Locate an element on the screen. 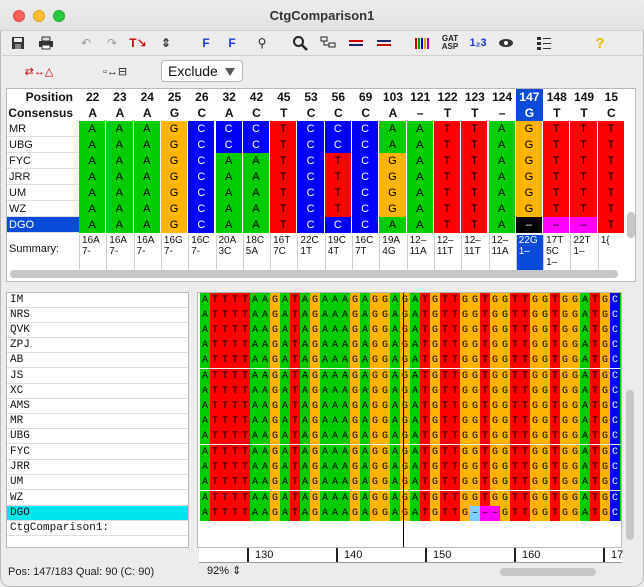 Image resolution: width=644 pixels, height=587 pixels. row-name: UBG is located at coordinates (43, 145).